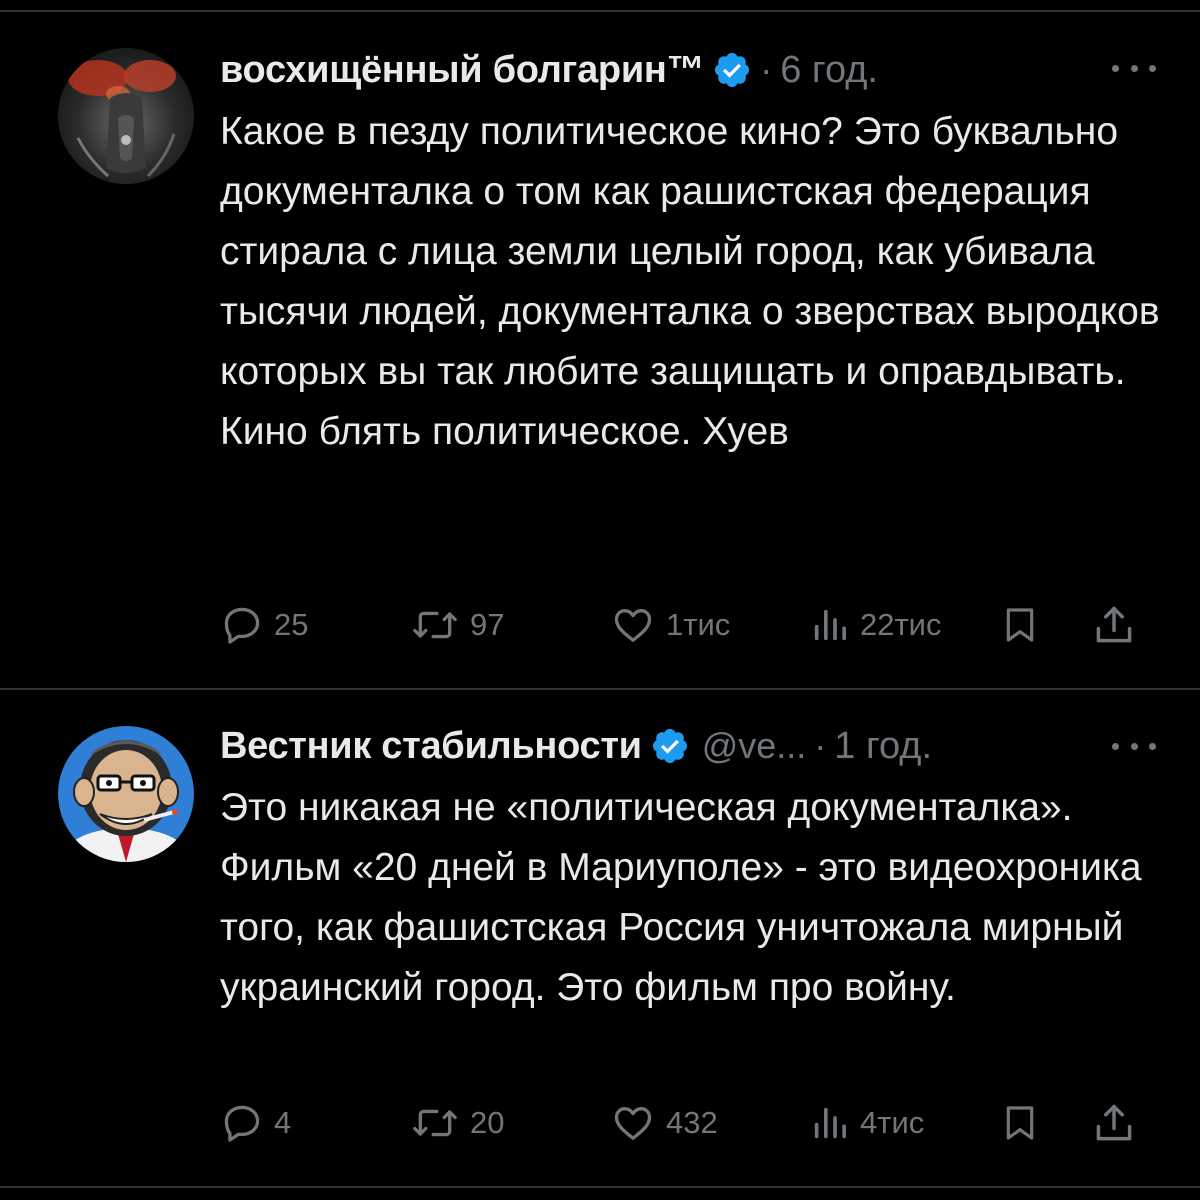 This screenshot has width=1200, height=1200. Describe the element at coordinates (431, 746) in the screenshot. I see `author-name: Вестник стабильности` at that location.